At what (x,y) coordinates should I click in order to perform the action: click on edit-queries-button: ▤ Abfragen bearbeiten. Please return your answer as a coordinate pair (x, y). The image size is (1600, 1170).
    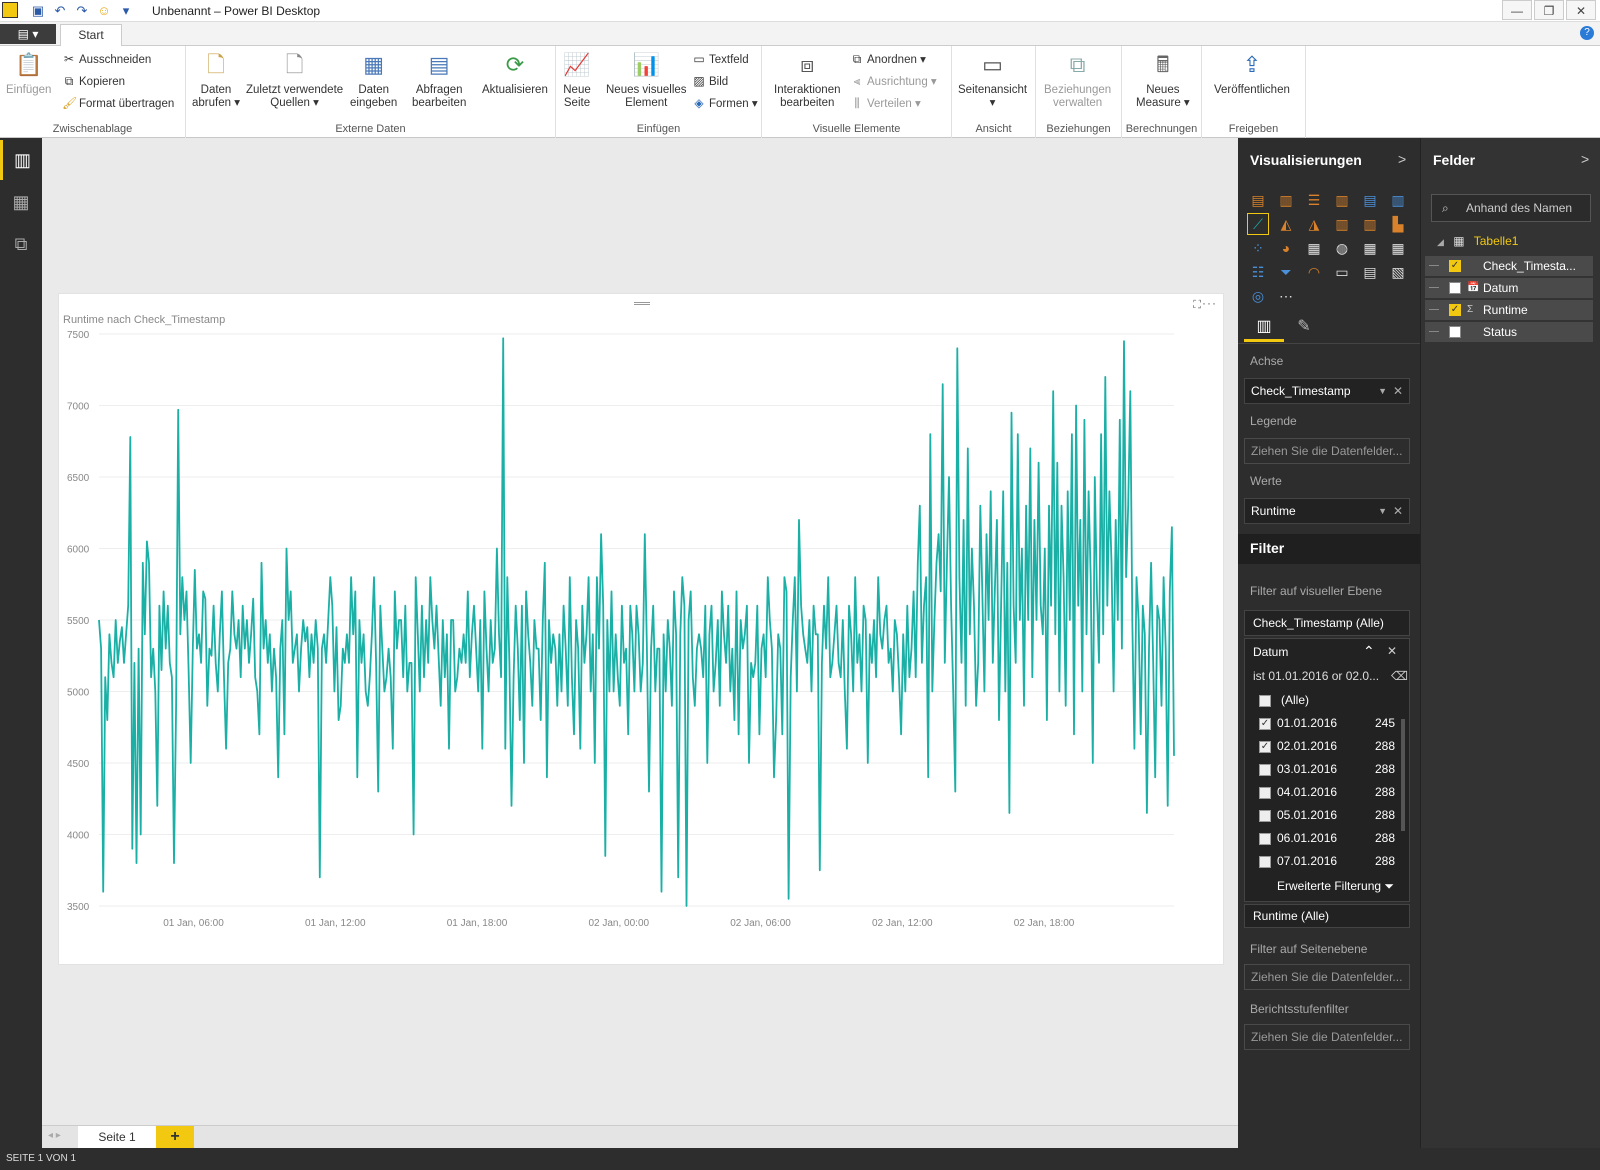
    Looking at the image, I should click on (439, 80).